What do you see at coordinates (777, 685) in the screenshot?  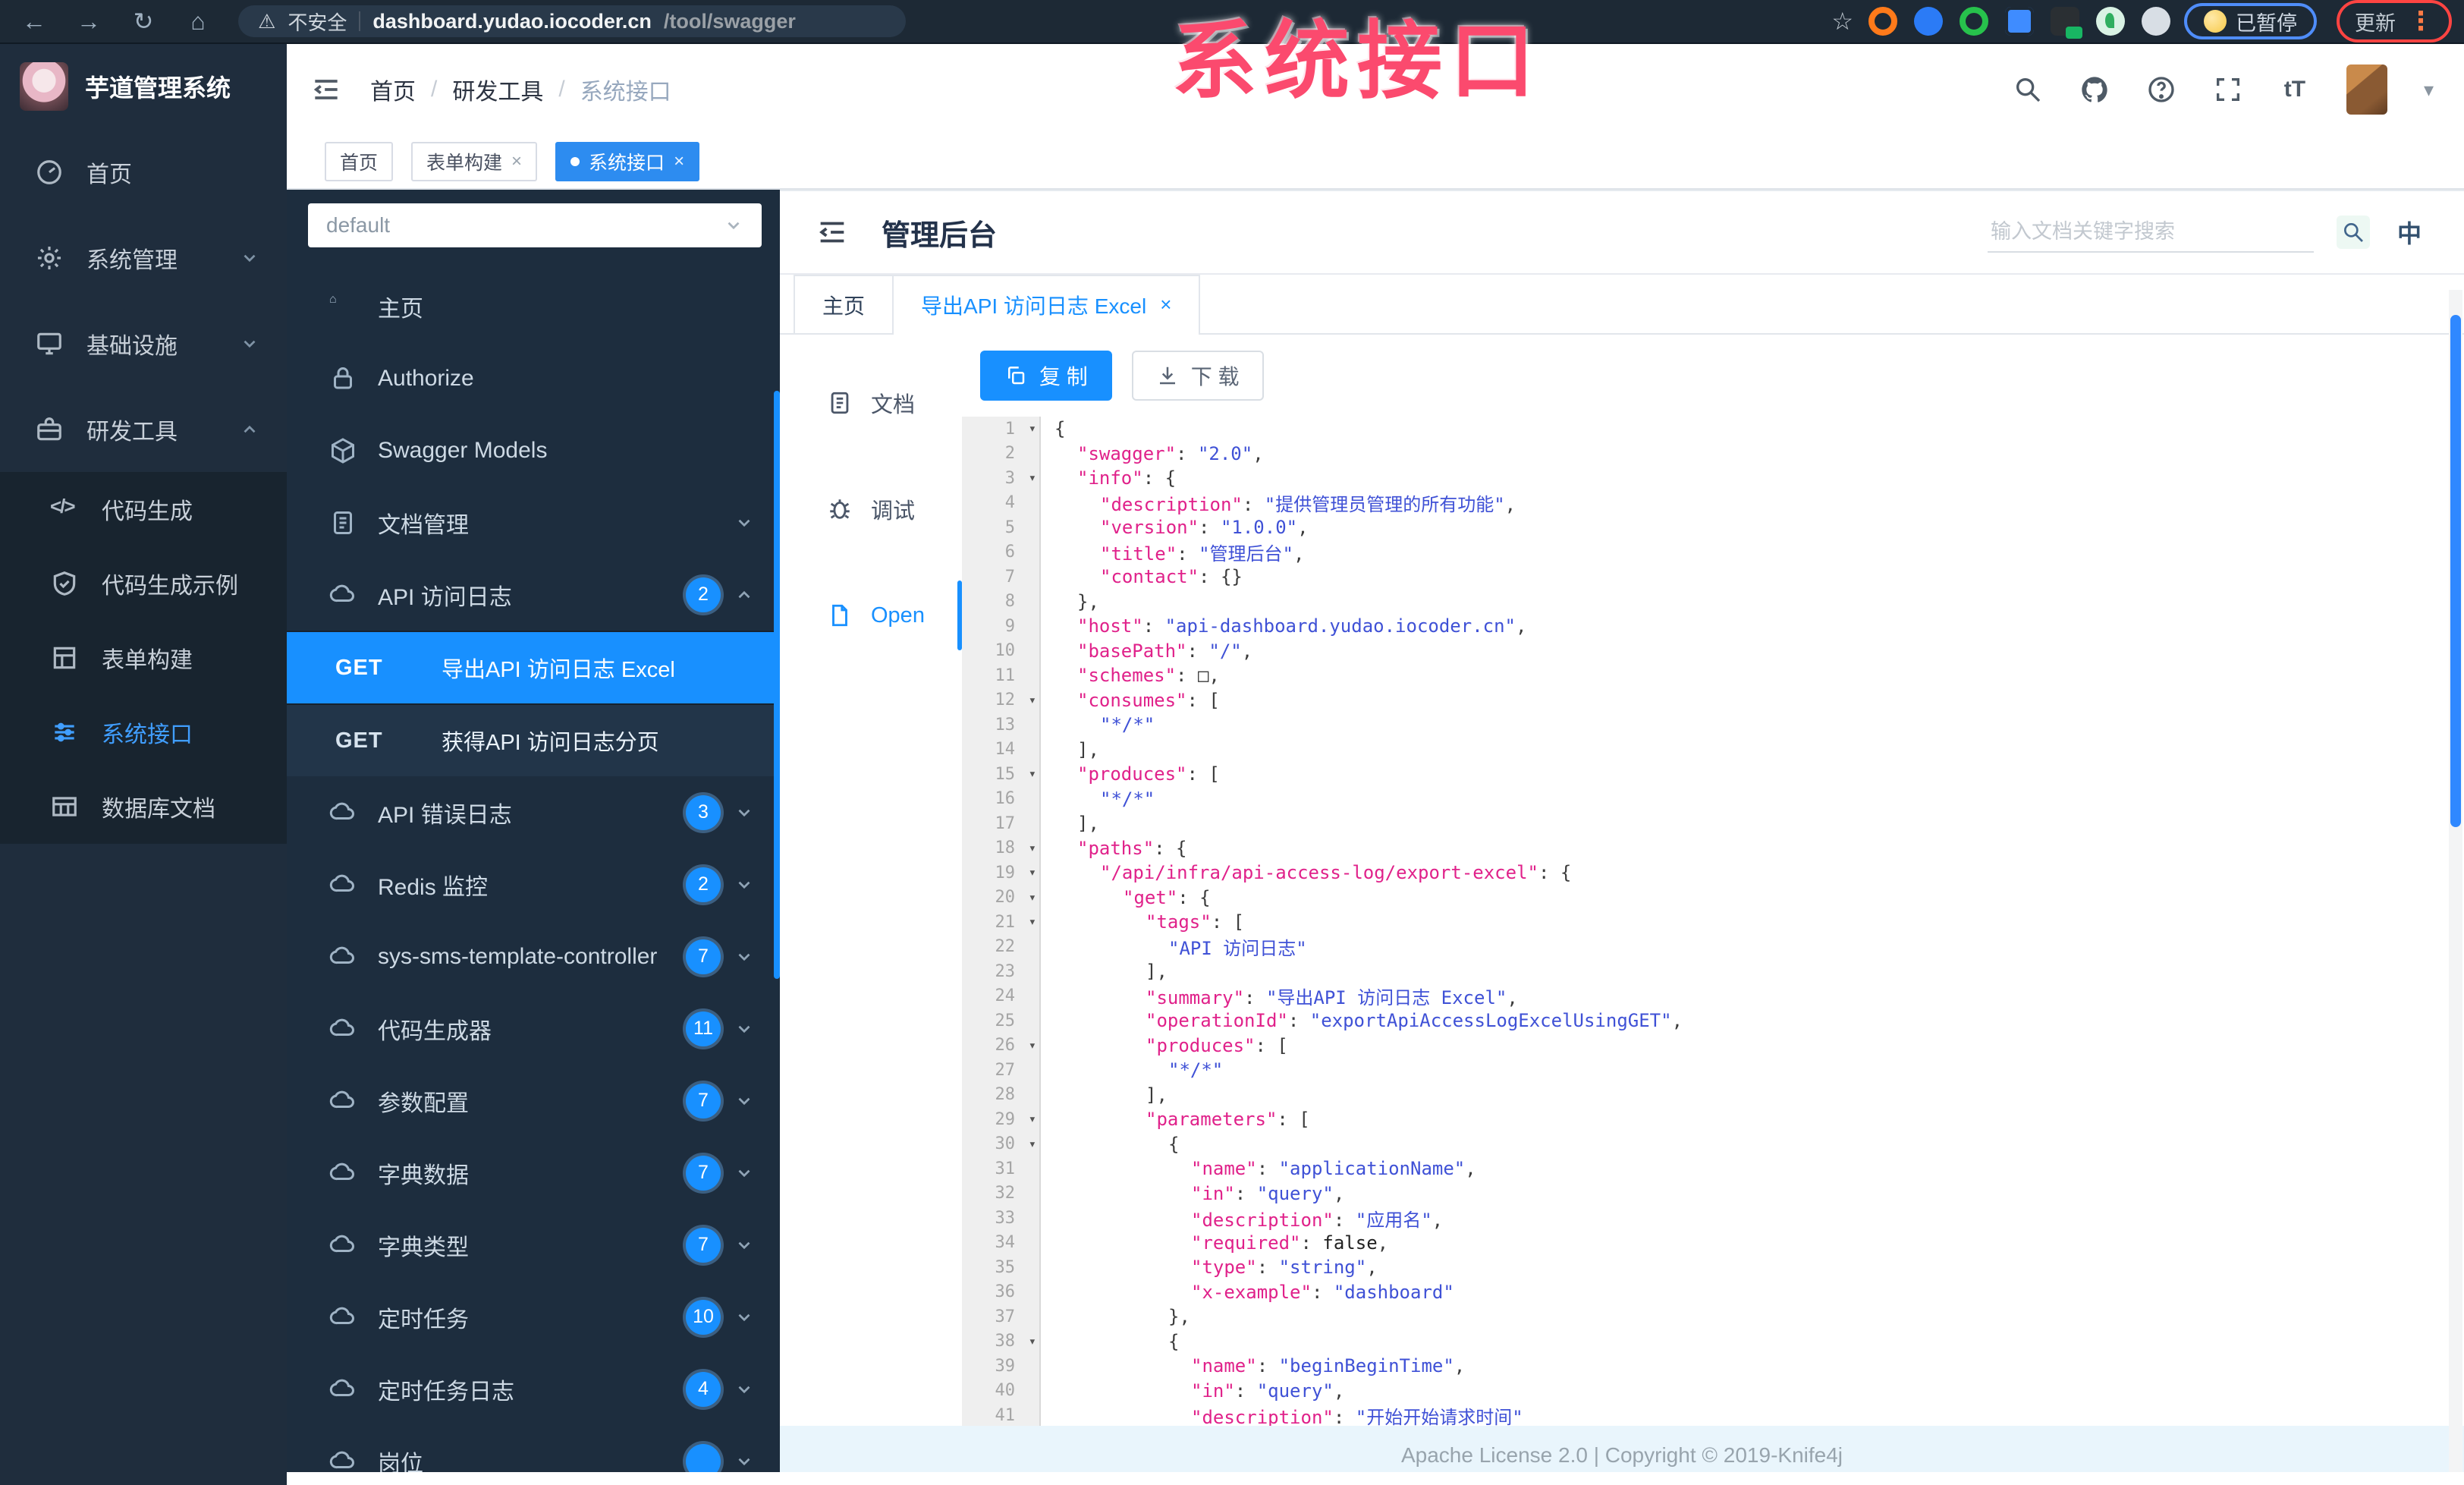 I see `panel-scrollbar` at bounding box center [777, 685].